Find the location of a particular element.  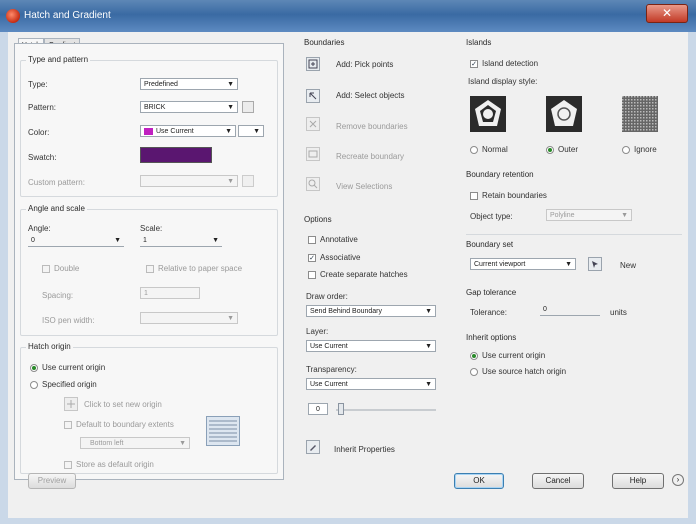

swatch-label: Swatch: is located at coordinates (42, 157).